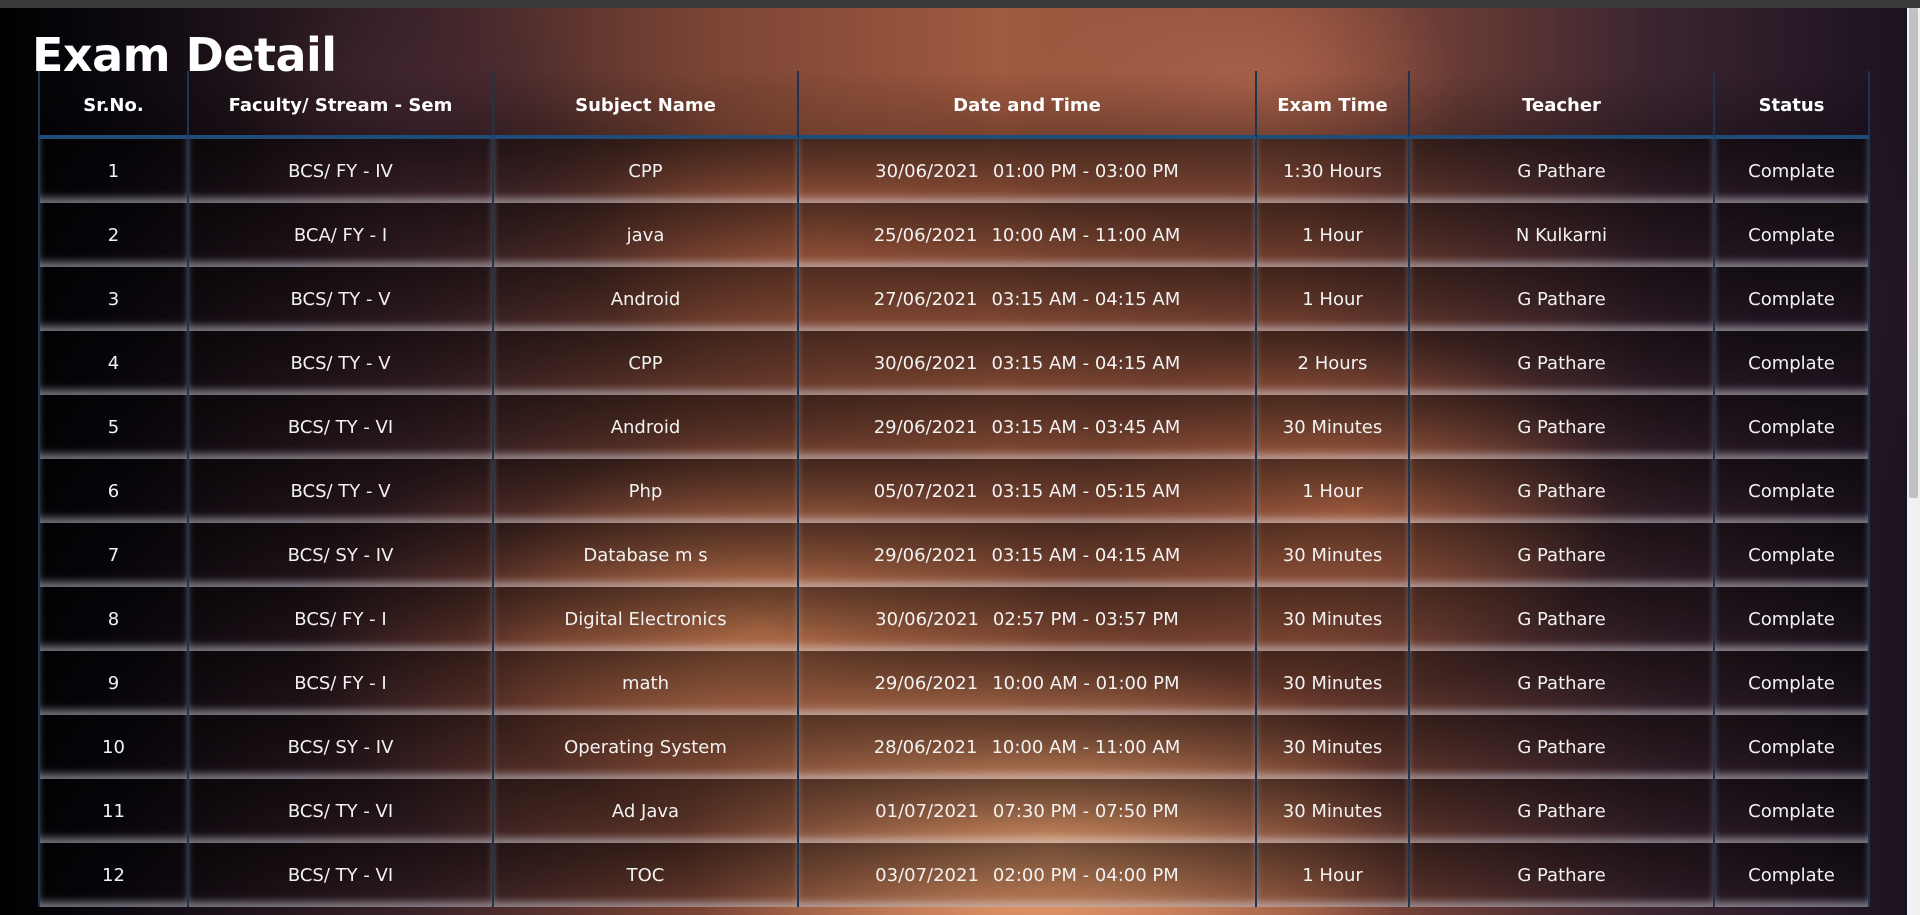  I want to click on cell-sr-no: 1, so click(113, 171).